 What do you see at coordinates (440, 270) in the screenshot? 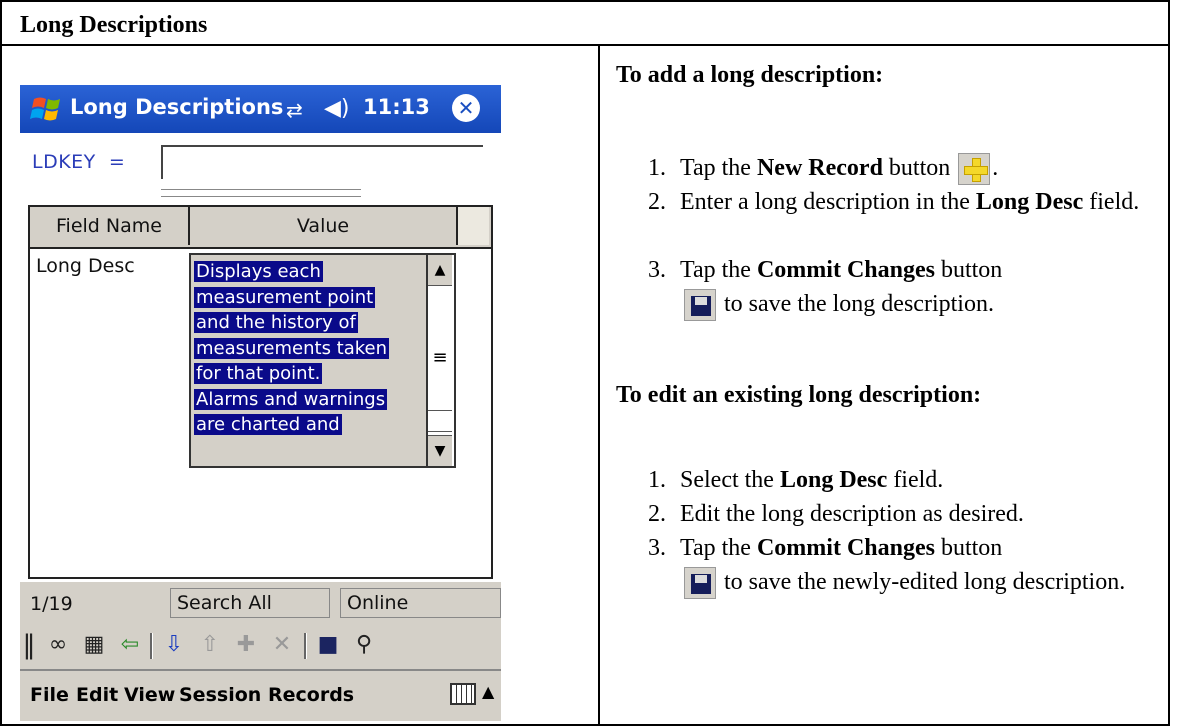
I see `scroll-up-icon: ▲` at bounding box center [440, 270].